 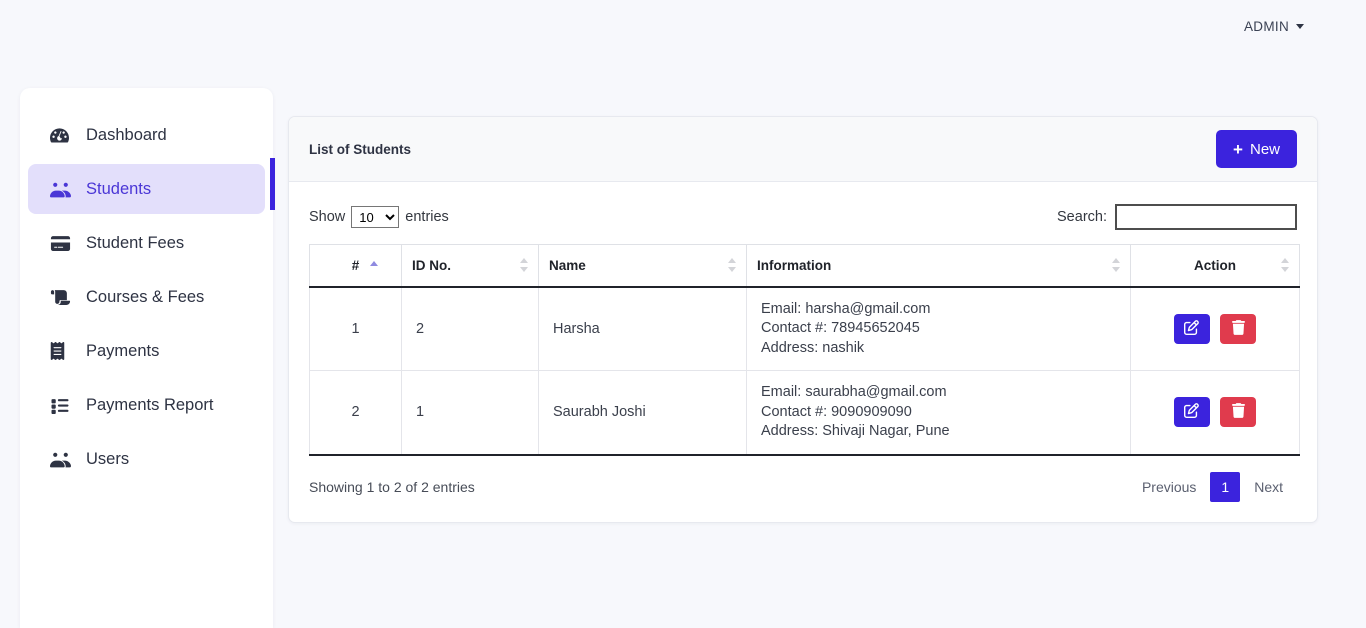 I want to click on sidebar-item-dashboard: Dashboard, so click(x=146, y=135).